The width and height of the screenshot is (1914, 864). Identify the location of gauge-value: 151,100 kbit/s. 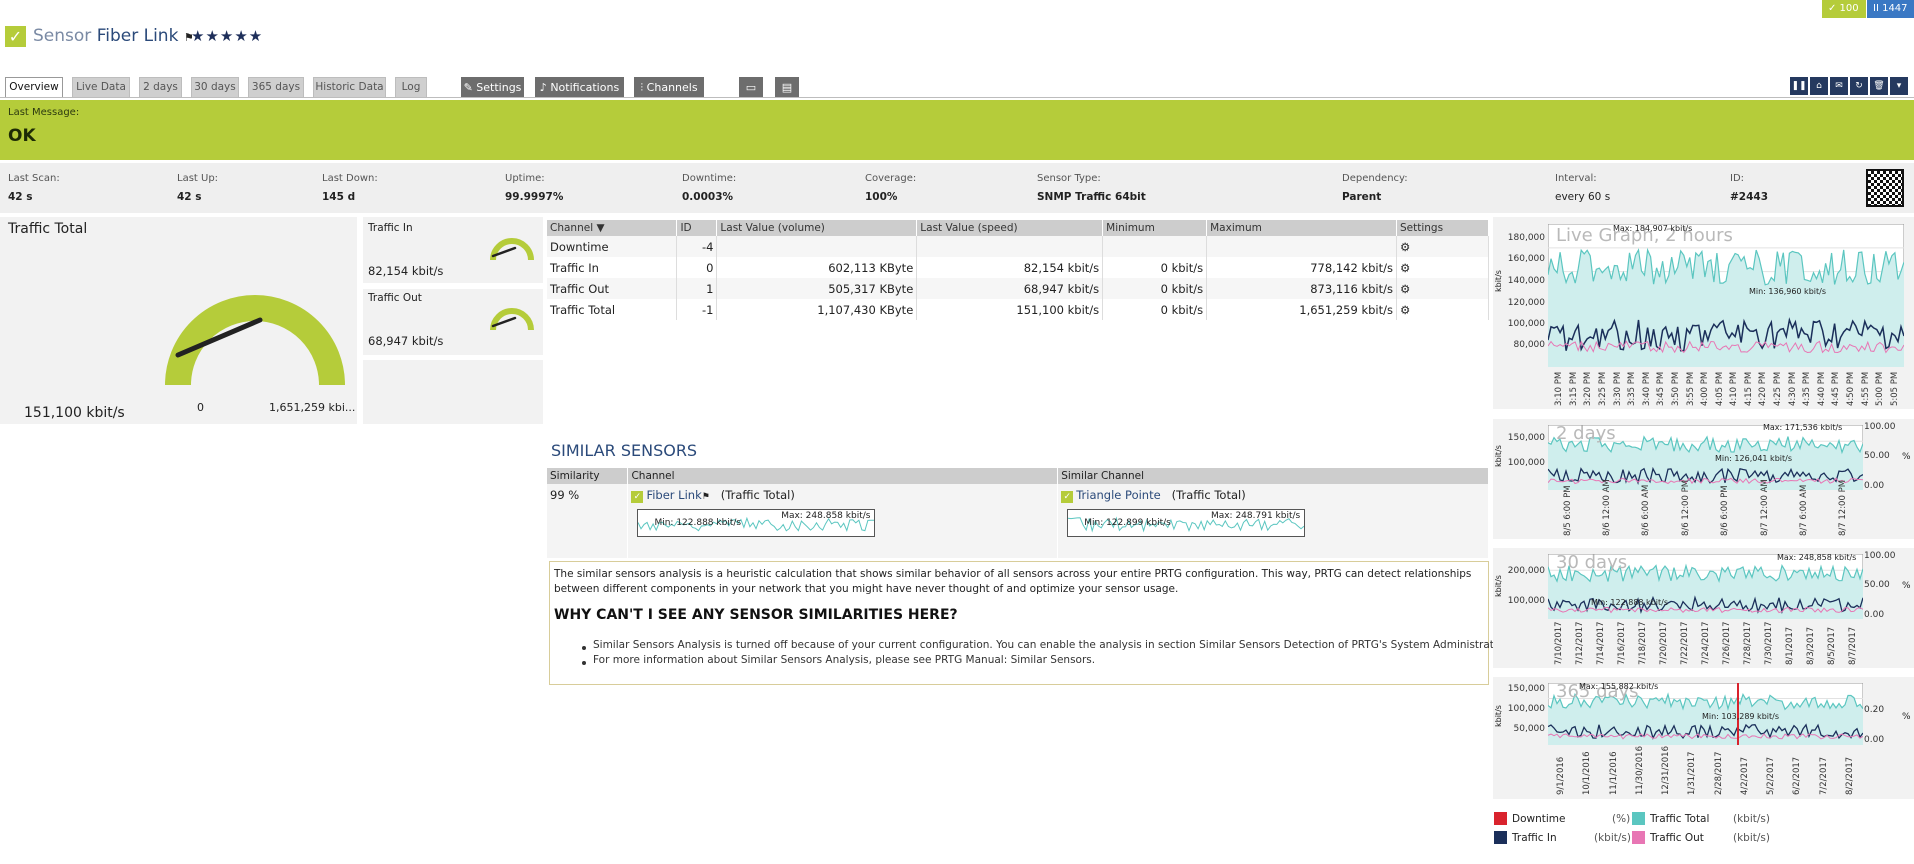
(74, 413).